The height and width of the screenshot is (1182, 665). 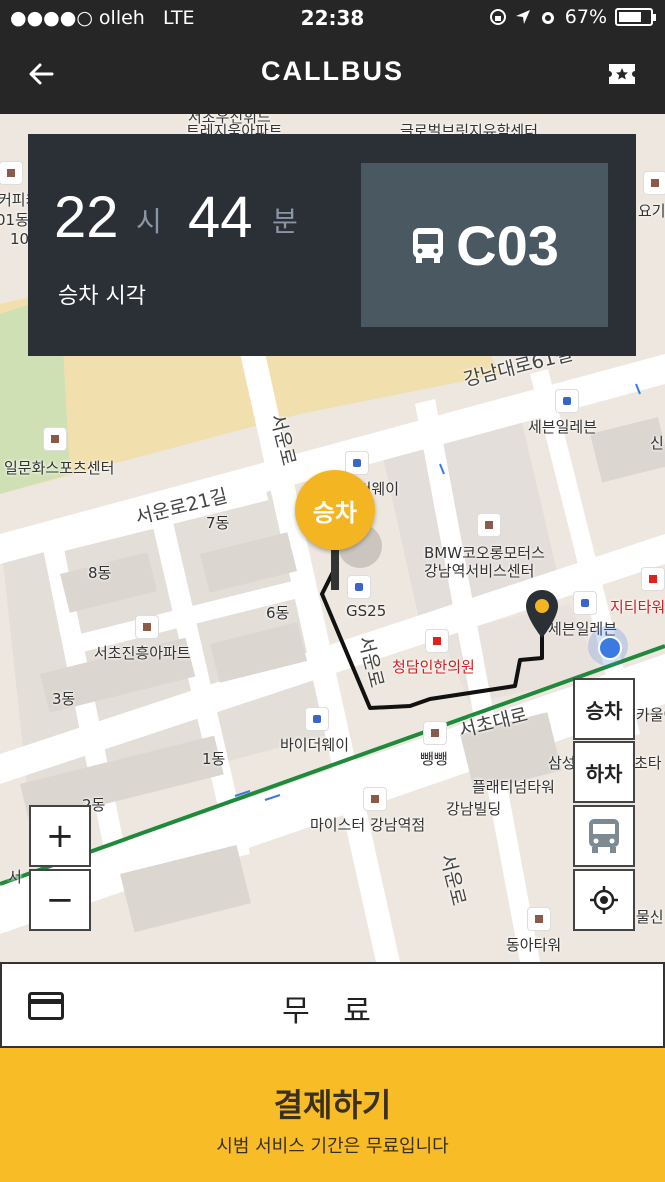 I want to click on map-label: 서초진흥아파트, so click(x=142, y=653).